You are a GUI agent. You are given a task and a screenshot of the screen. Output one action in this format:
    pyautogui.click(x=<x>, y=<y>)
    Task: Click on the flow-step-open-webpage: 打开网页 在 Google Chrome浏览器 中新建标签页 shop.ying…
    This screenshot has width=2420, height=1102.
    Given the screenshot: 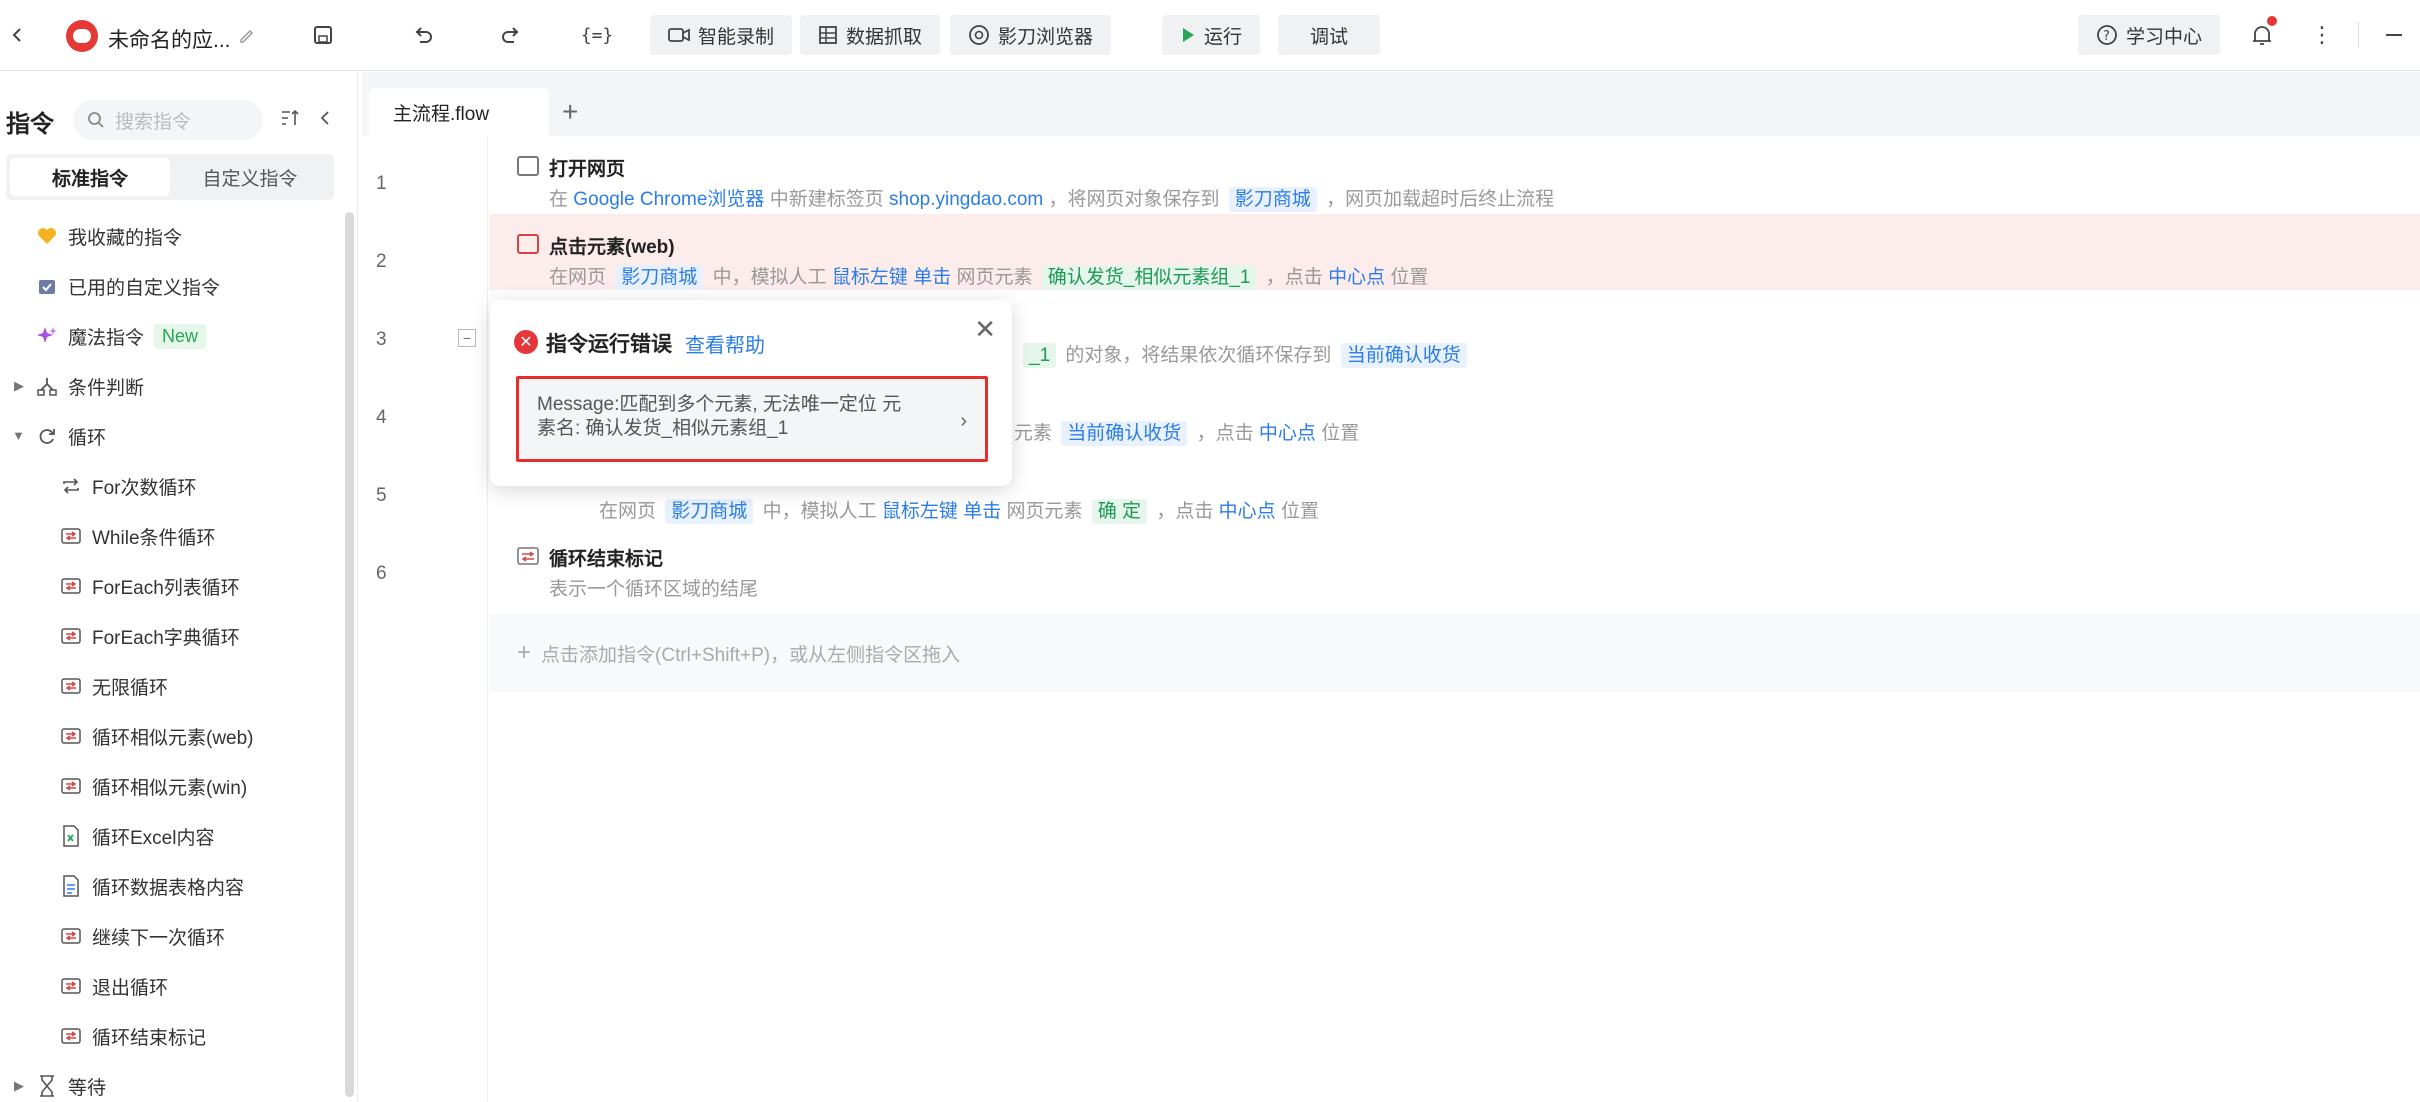 What is the action you would take?
    pyautogui.click(x=1454, y=174)
    